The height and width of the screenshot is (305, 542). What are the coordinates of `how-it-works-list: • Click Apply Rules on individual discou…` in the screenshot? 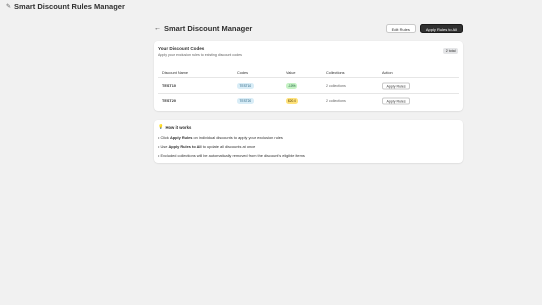 It's located at (231, 148).